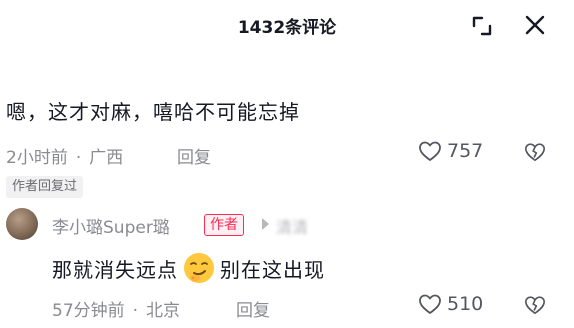 The height and width of the screenshot is (328, 574). What do you see at coordinates (153, 112) in the screenshot?
I see `comment-text: 嗯，这才对麻，嘻哈不可能忘掉` at bounding box center [153, 112].